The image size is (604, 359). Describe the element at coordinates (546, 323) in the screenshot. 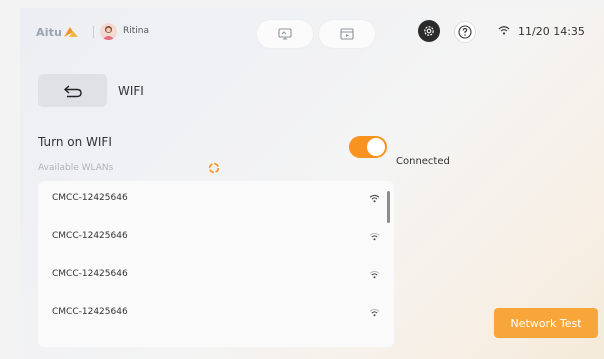

I see `network-test-button: Network Test` at that location.